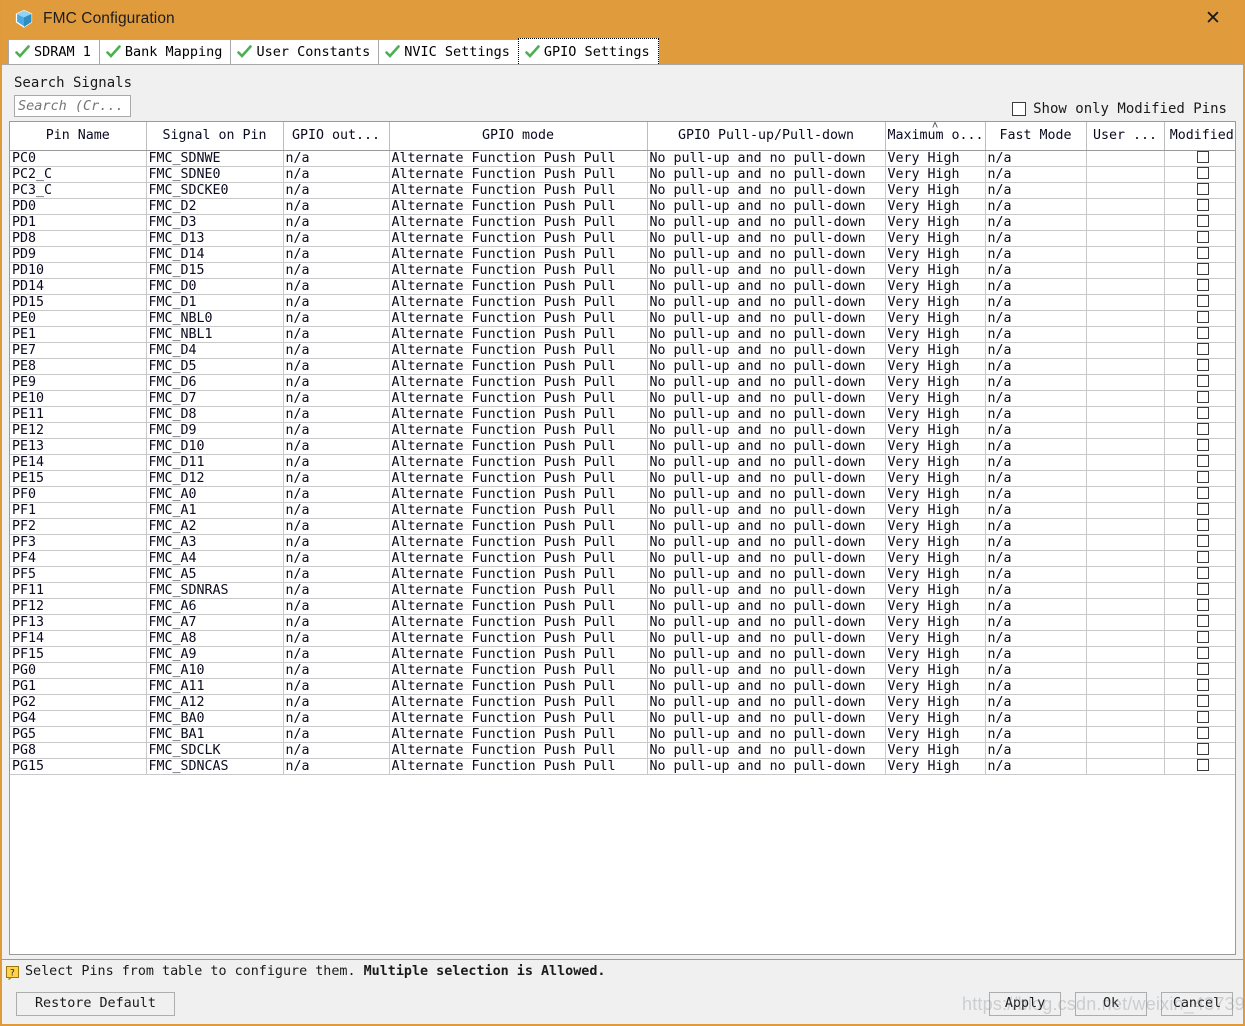 This screenshot has width=1245, height=1026. Describe the element at coordinates (215, 526) in the screenshot. I see `cell-signal-on-pin: FMC_A2` at that location.